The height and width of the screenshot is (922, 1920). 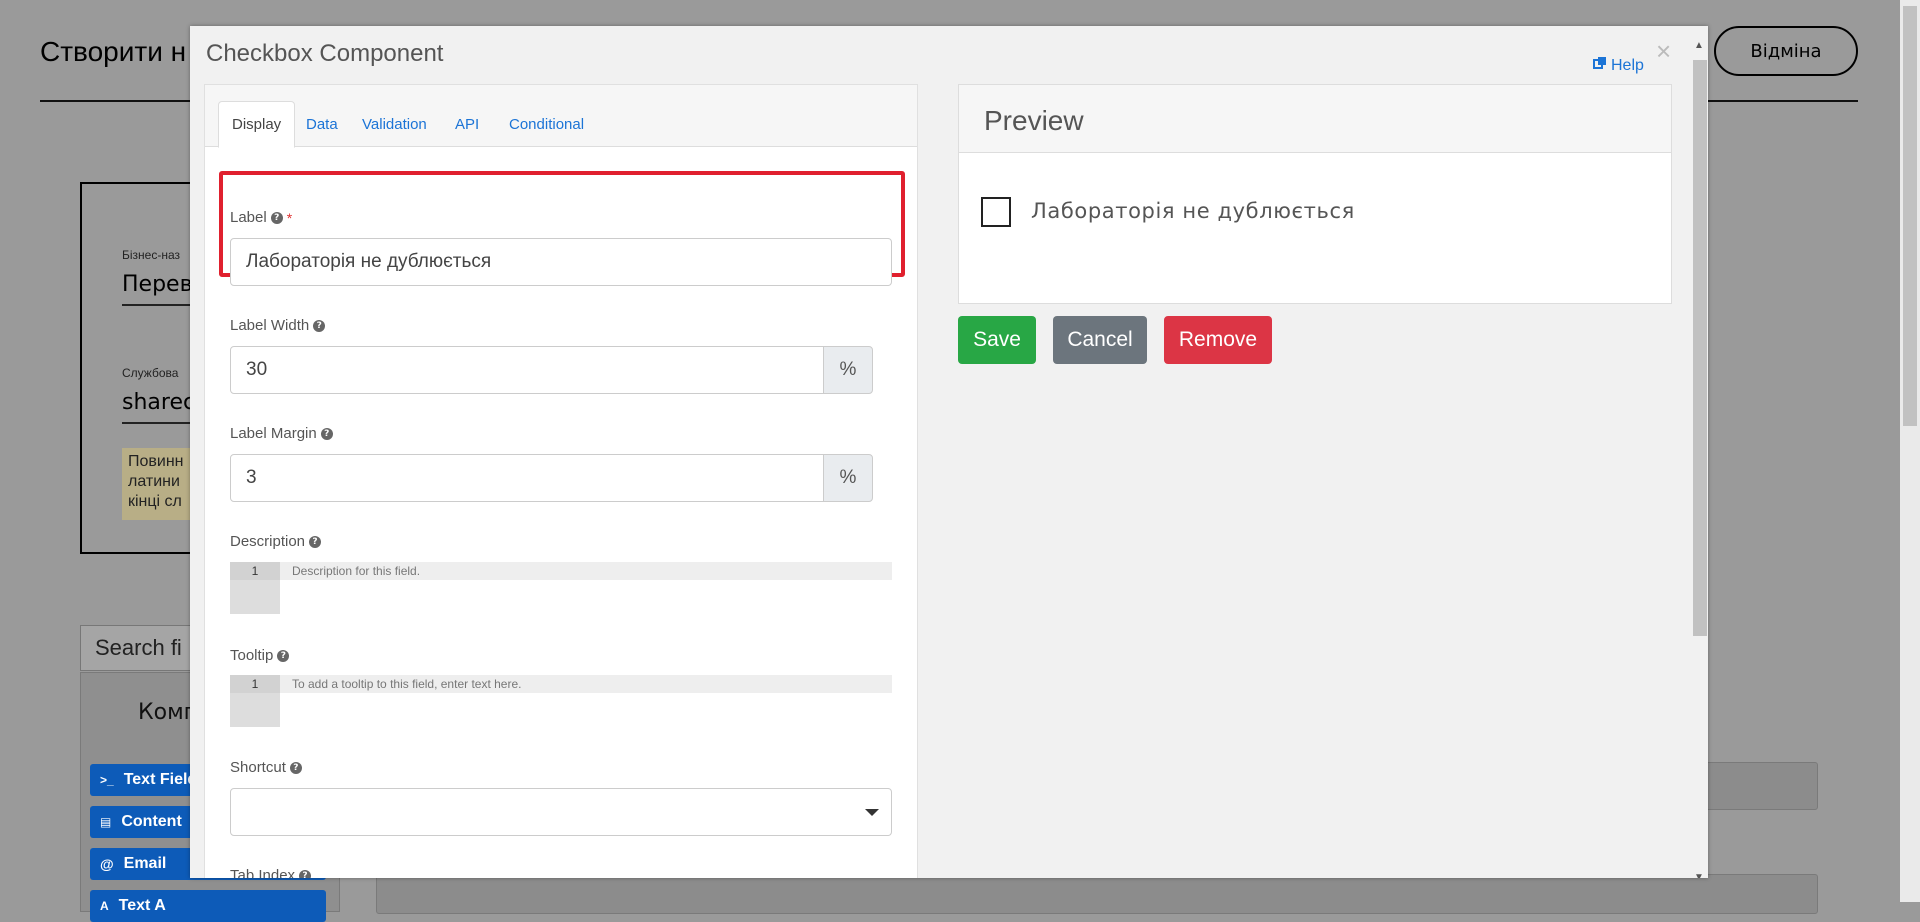 What do you see at coordinates (1786, 51) in the screenshot?
I see `page-cancel-button: Відміна` at bounding box center [1786, 51].